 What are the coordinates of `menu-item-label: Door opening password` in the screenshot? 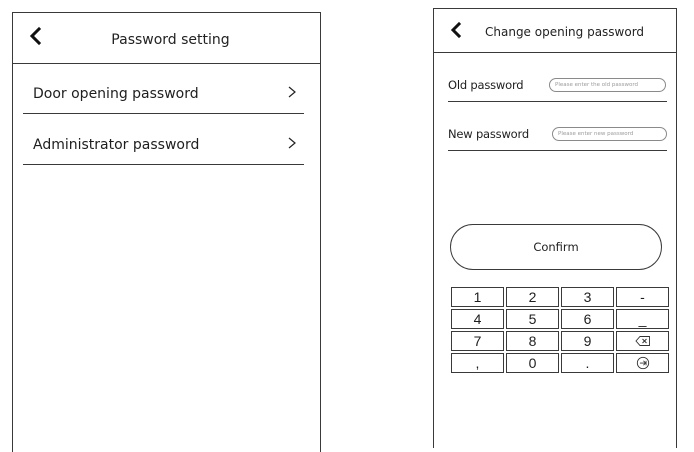 It's located at (116, 94).